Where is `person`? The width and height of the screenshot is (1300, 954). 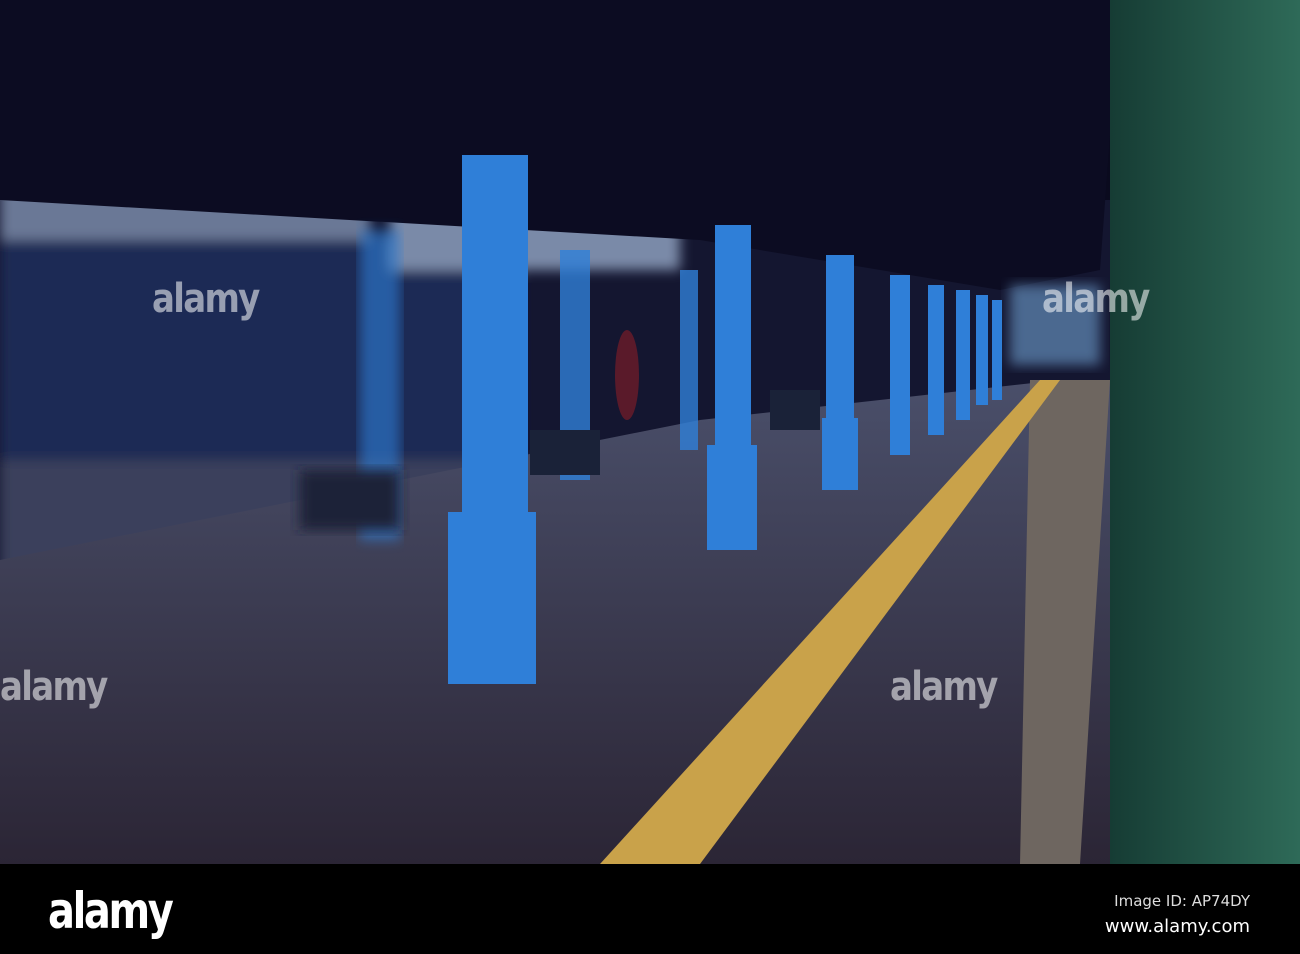
person is located at coordinates (627, 375).